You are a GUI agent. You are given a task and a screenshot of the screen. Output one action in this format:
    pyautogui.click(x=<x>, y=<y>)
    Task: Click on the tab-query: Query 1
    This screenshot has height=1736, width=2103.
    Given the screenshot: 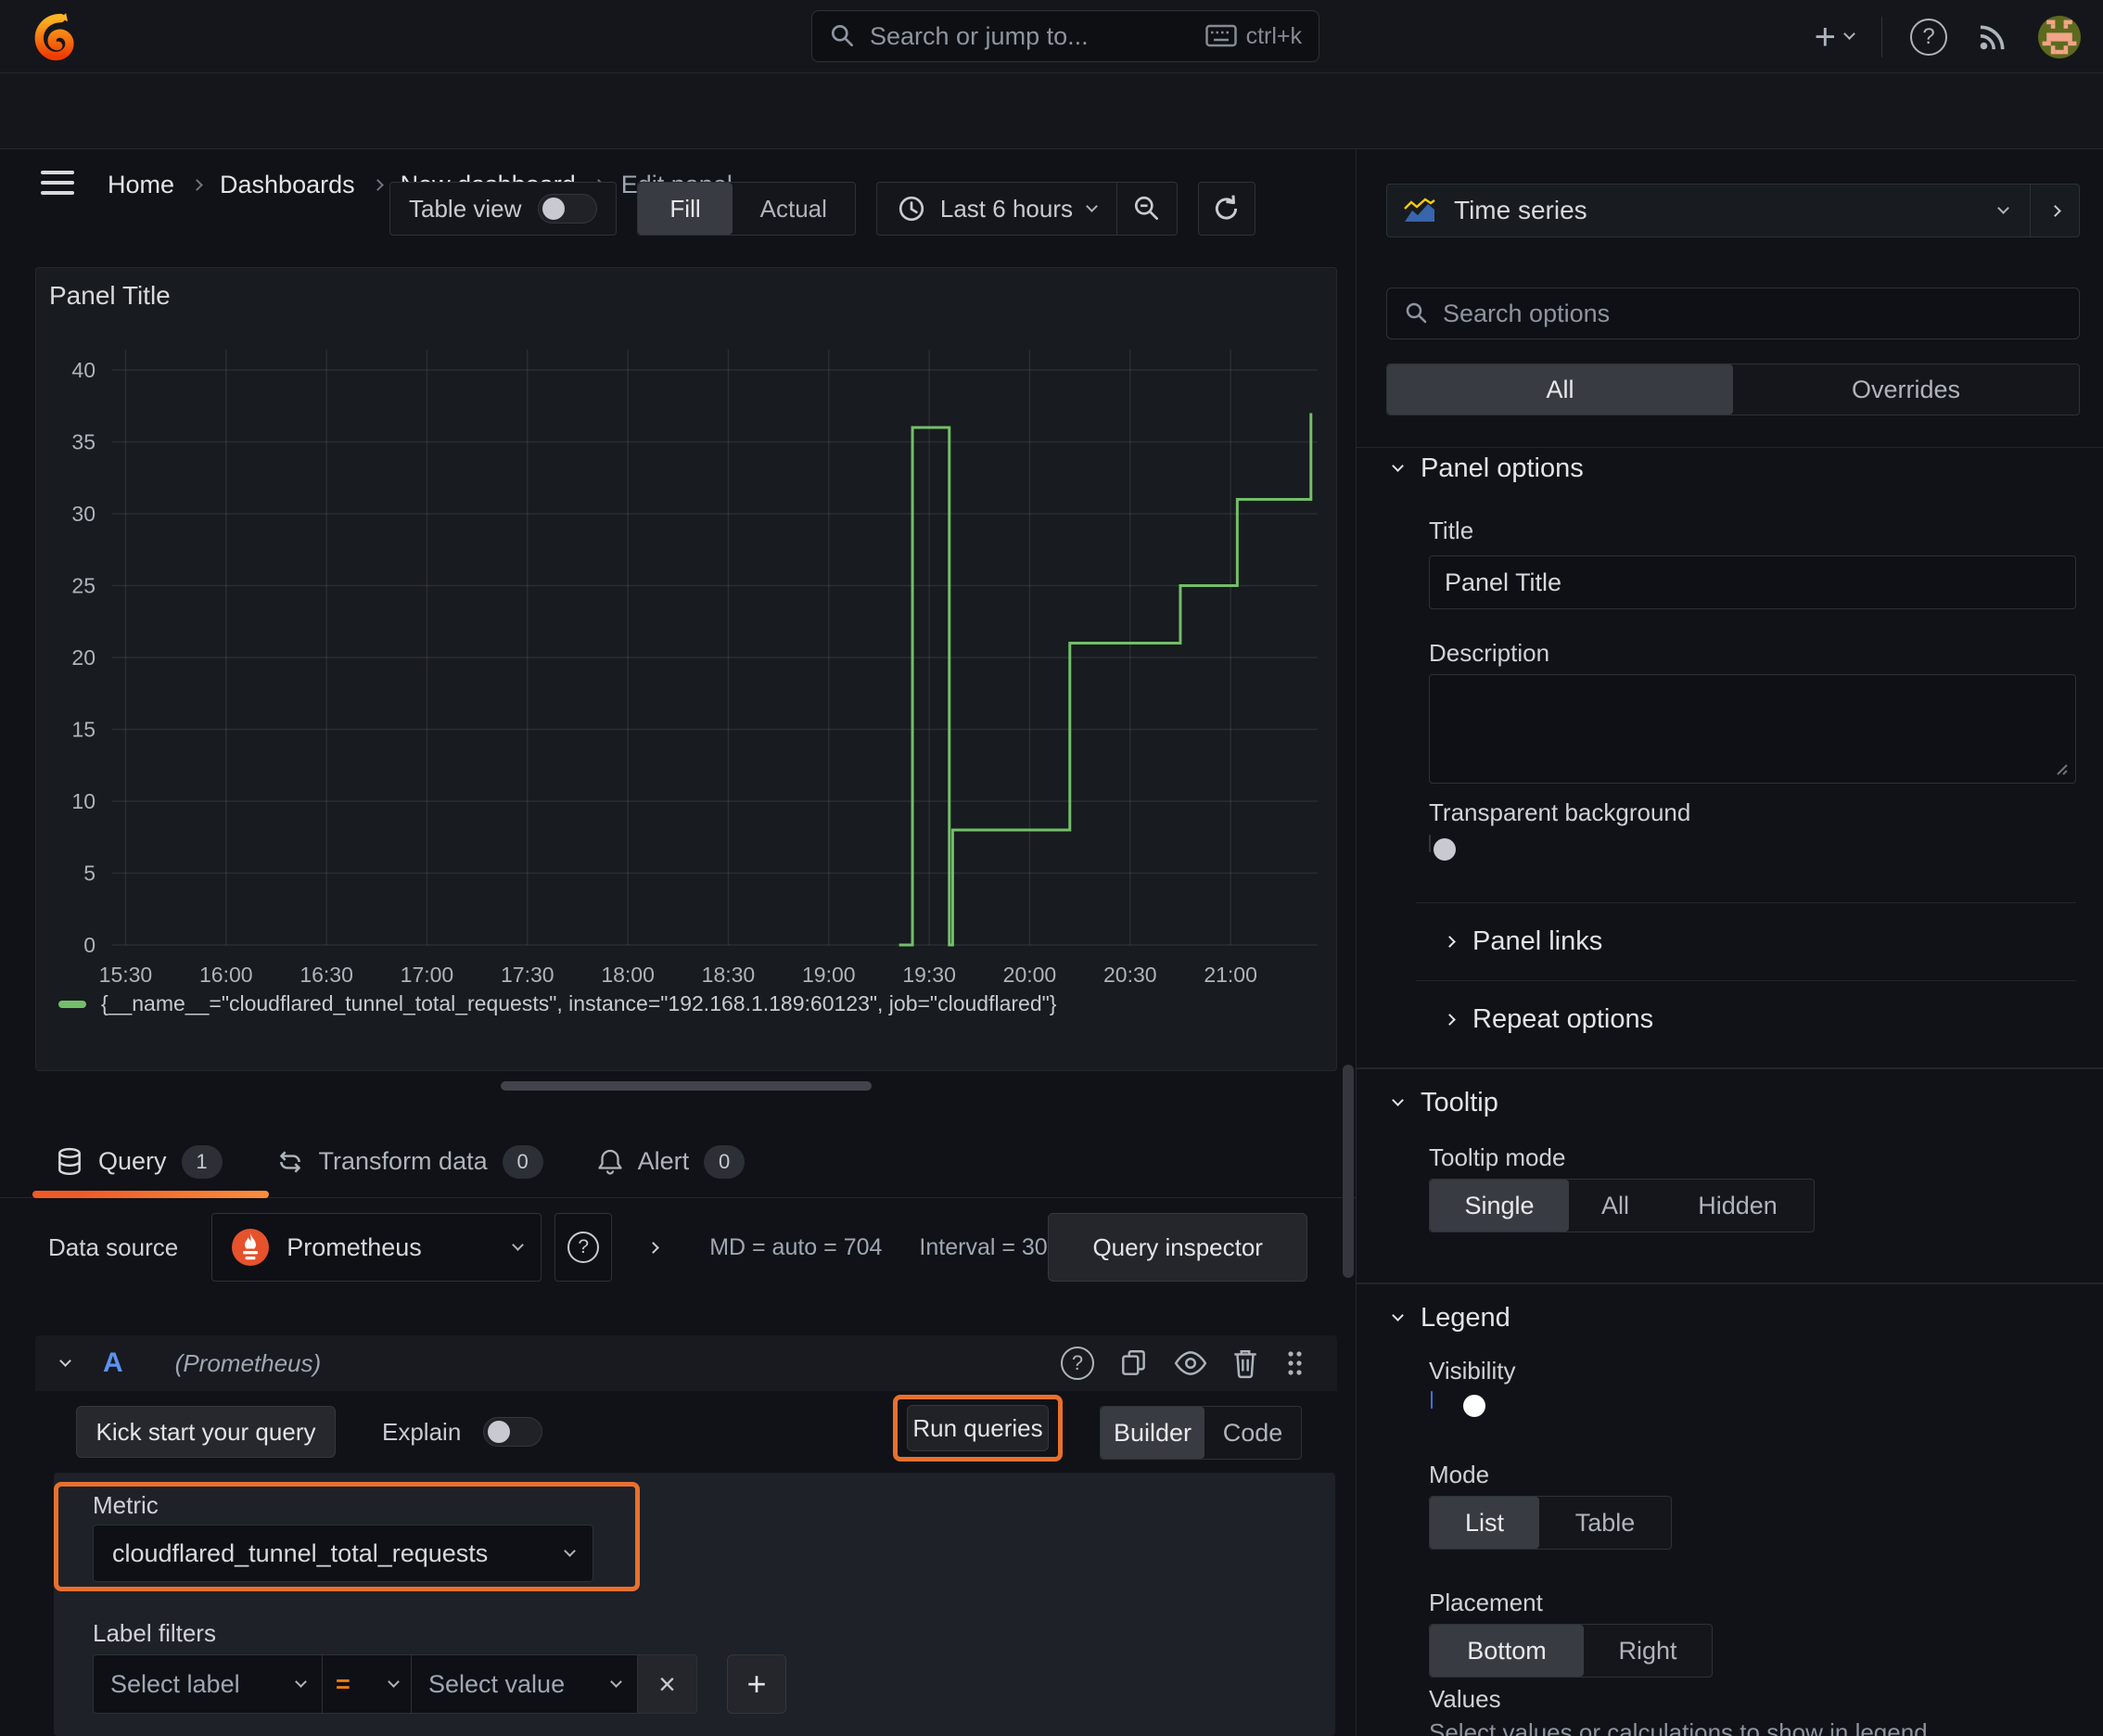 What is the action you would take?
    pyautogui.click(x=139, y=1161)
    